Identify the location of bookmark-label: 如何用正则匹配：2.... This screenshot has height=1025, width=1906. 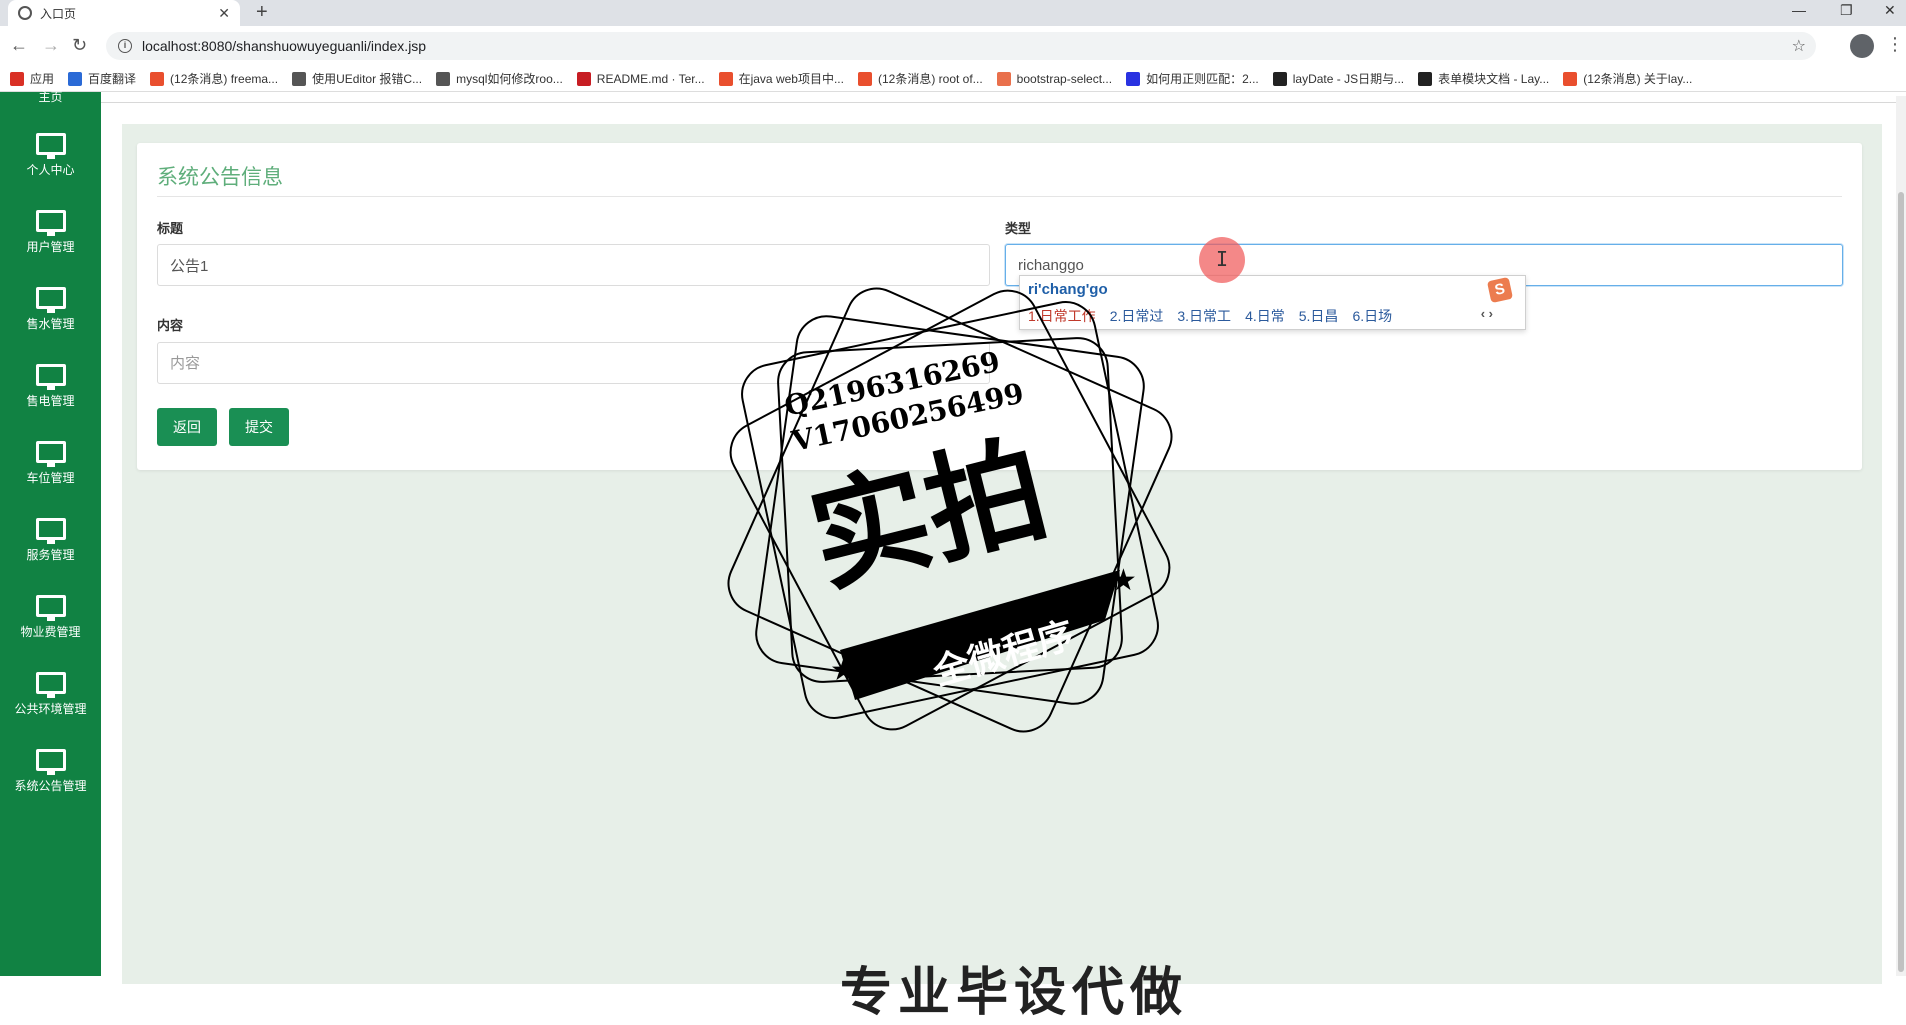
(1202, 79).